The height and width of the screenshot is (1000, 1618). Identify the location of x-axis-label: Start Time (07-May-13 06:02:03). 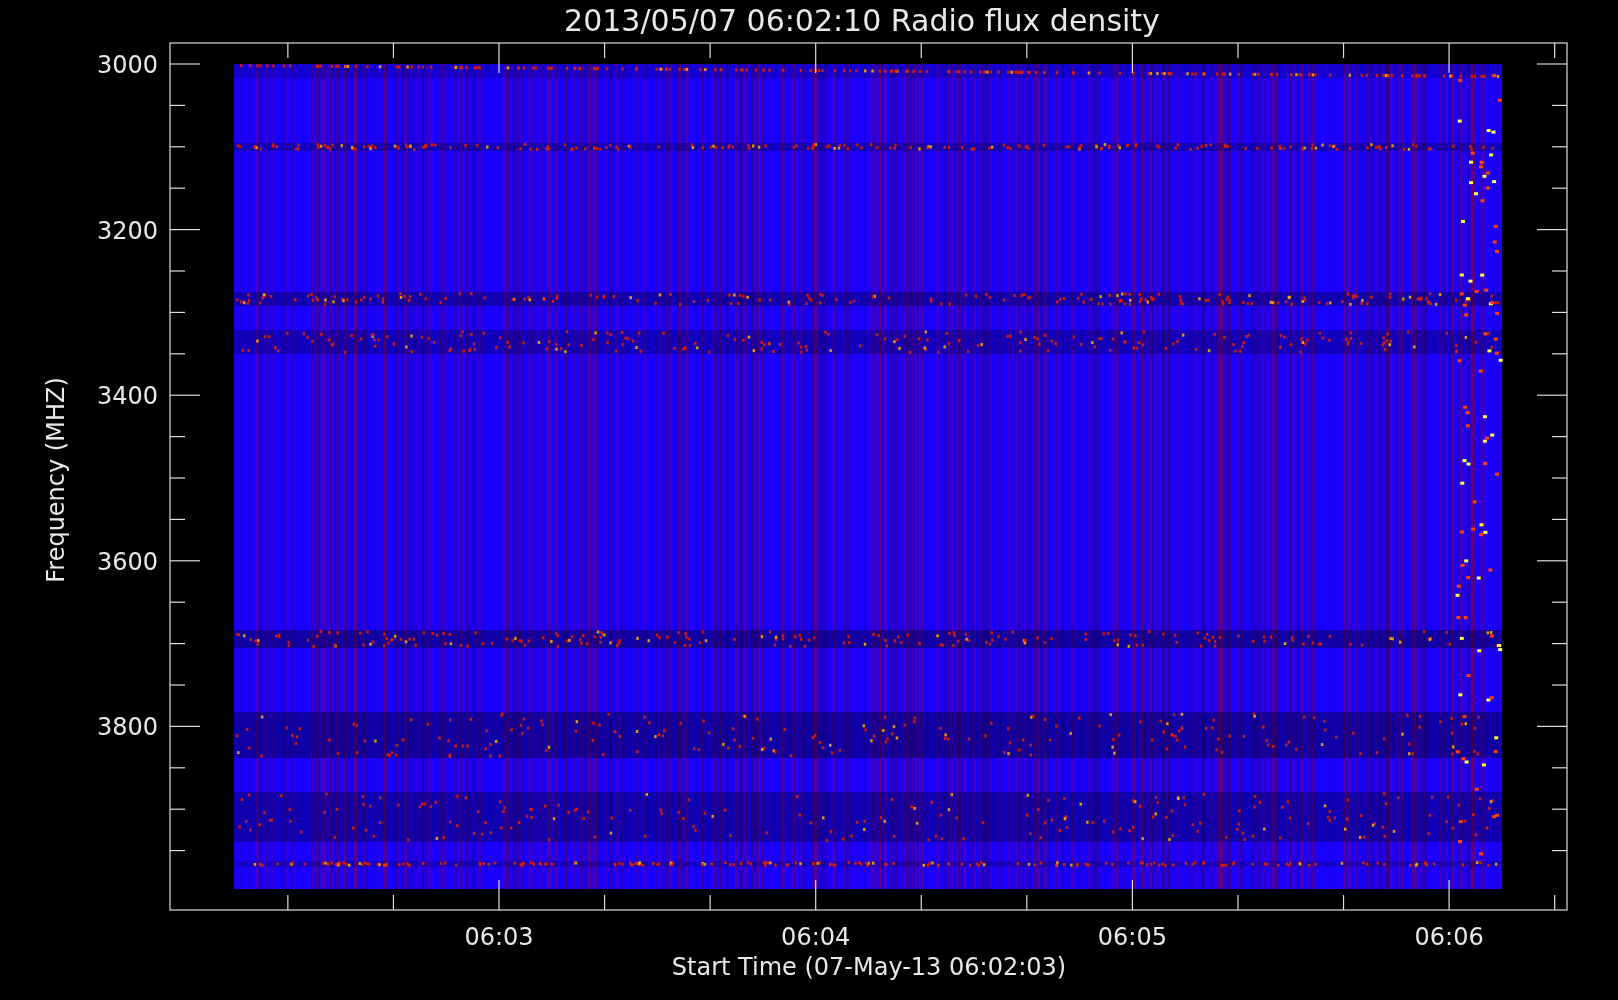
(869, 967).